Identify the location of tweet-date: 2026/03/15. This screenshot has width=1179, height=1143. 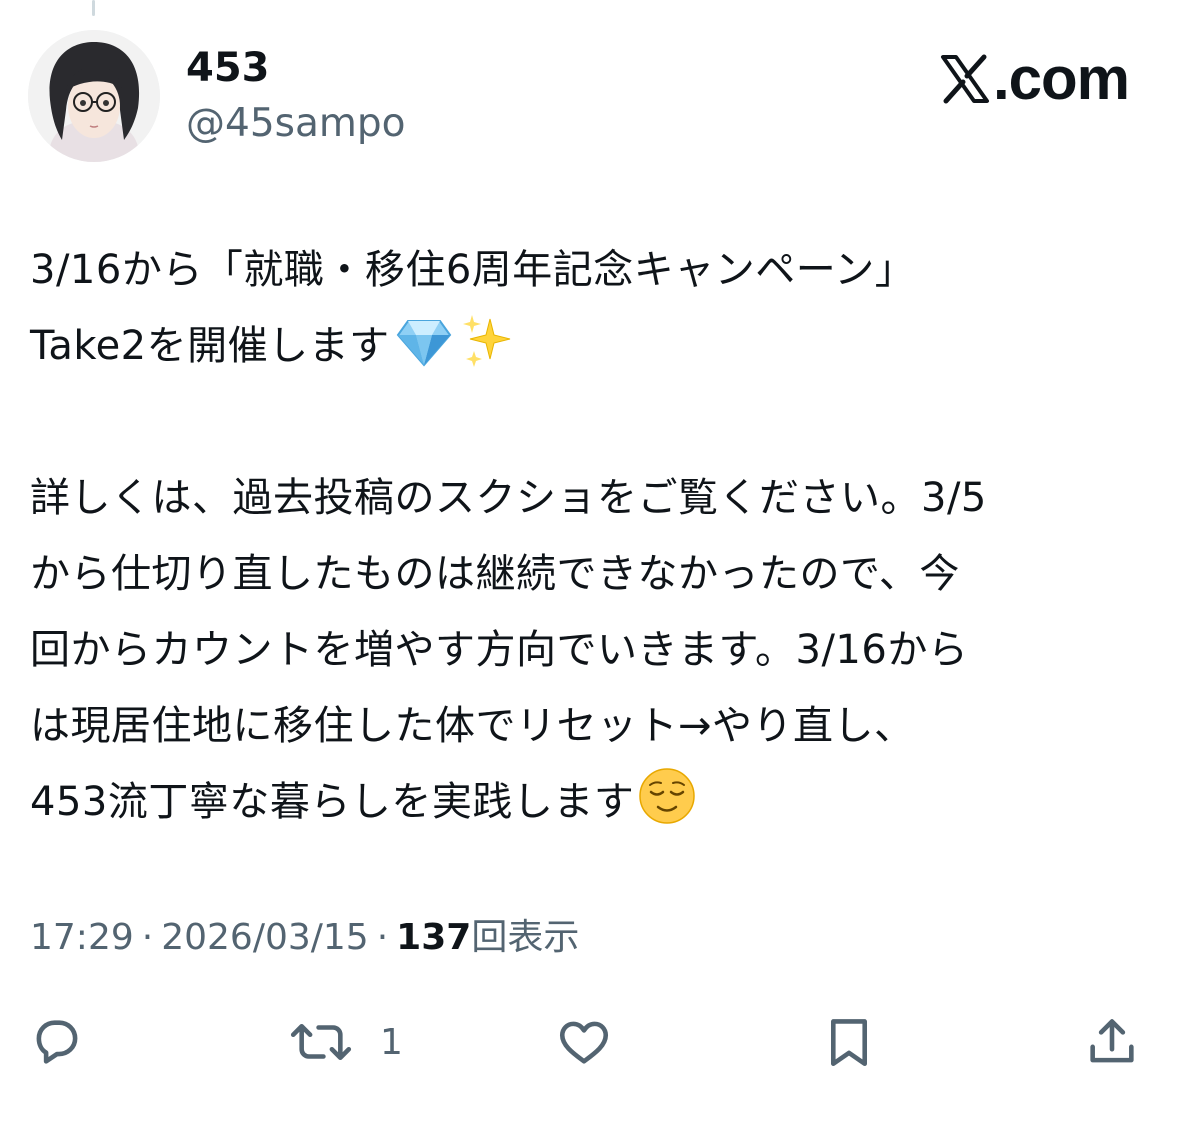
(265, 937).